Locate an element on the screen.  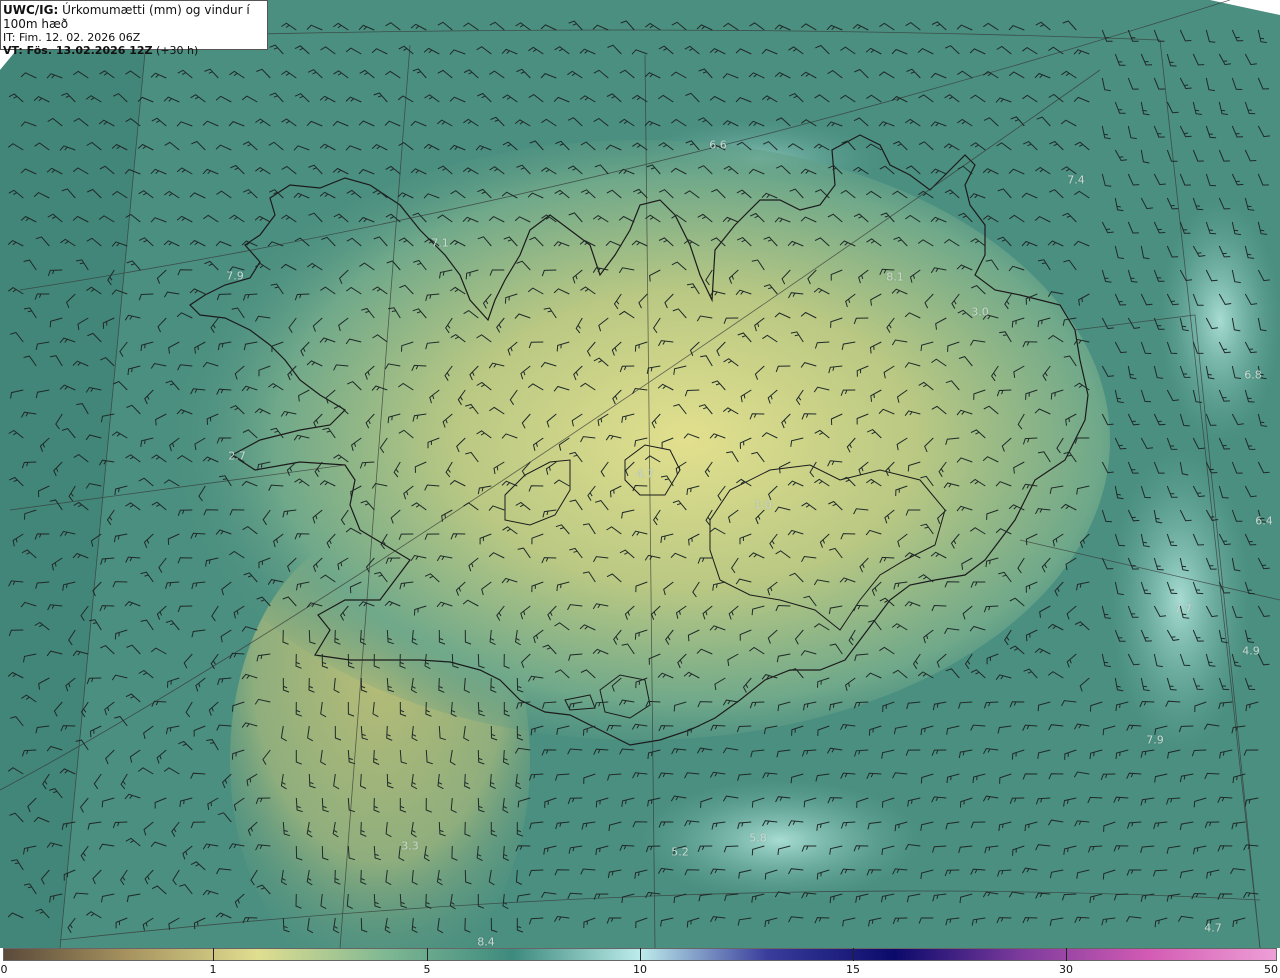
colorbar-label: 0 is located at coordinates (4, 969).